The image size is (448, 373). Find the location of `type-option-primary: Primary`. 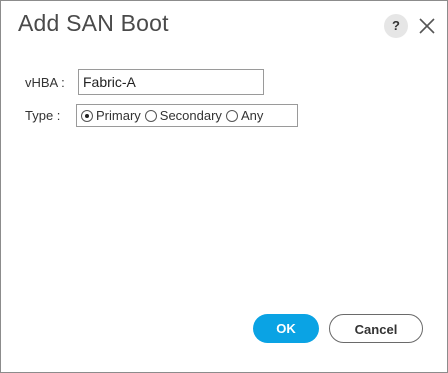

type-option-primary: Primary is located at coordinates (111, 115).